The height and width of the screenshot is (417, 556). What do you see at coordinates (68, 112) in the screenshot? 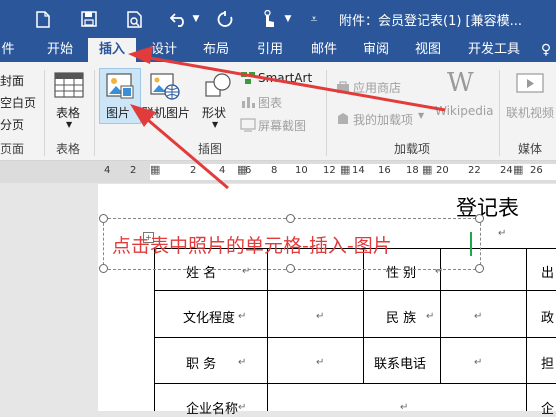
I see `table-button-label: 表格` at bounding box center [68, 112].